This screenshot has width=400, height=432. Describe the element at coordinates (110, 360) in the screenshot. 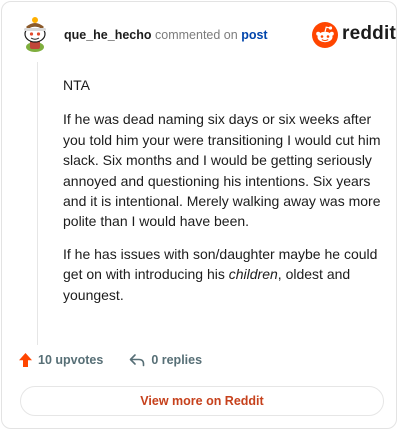

I see `comment-footer: 10 upvotes 0 replies` at that location.